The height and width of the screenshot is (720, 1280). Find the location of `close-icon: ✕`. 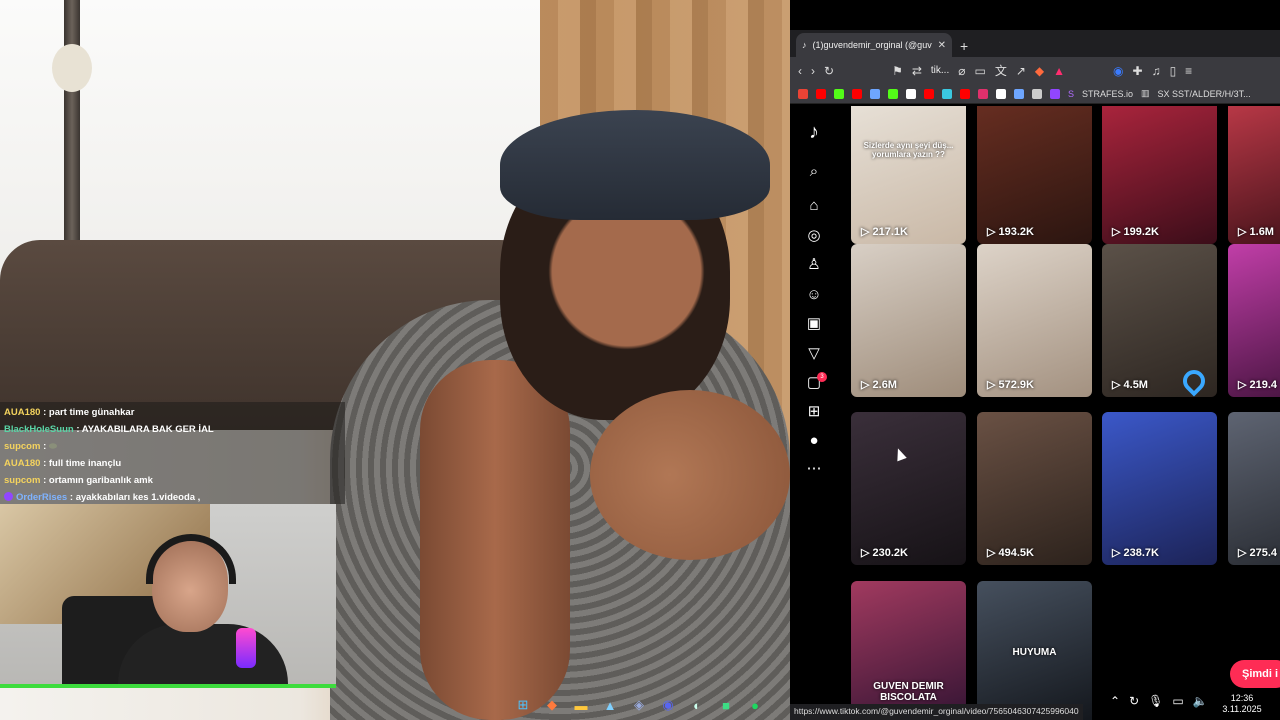

close-icon: ✕ is located at coordinates (942, 45).